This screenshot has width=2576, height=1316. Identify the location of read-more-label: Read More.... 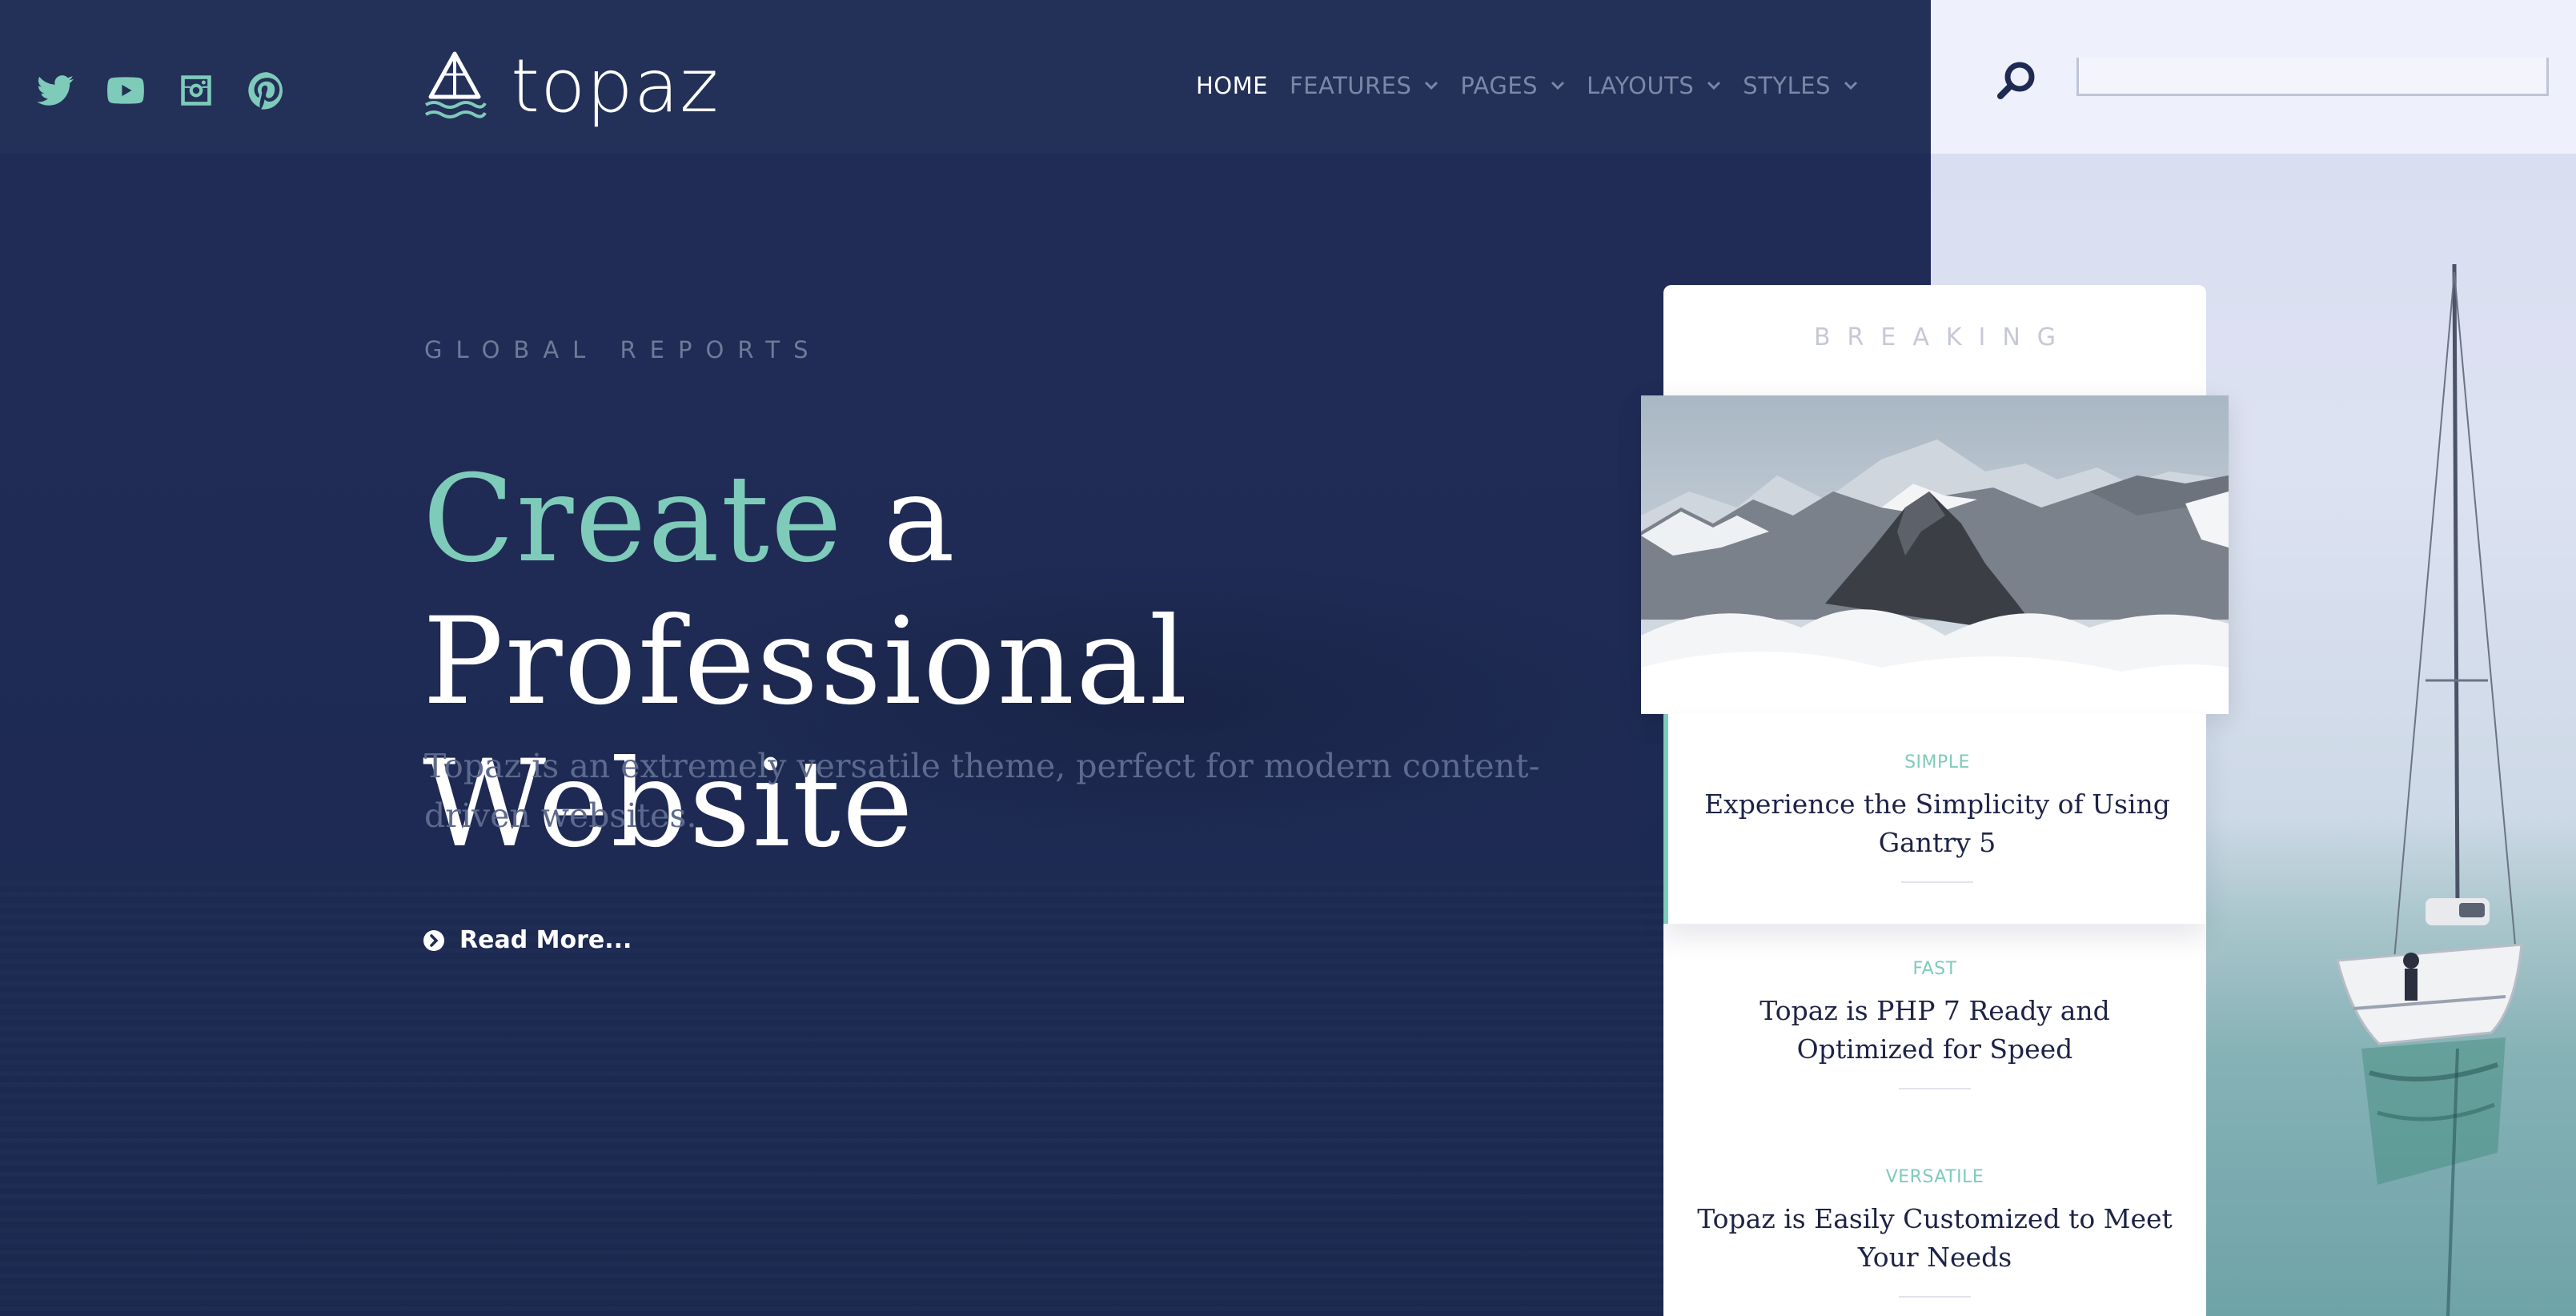
(545, 940).